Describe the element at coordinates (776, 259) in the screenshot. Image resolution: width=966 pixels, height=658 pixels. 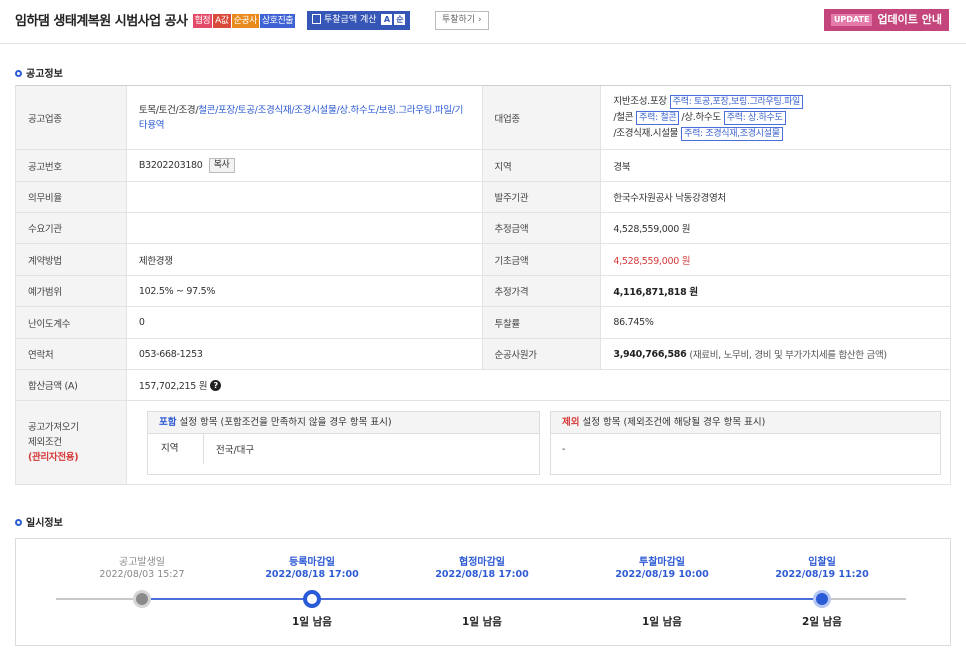
I see `base-amount-value: 4,528,559,000 원` at that location.